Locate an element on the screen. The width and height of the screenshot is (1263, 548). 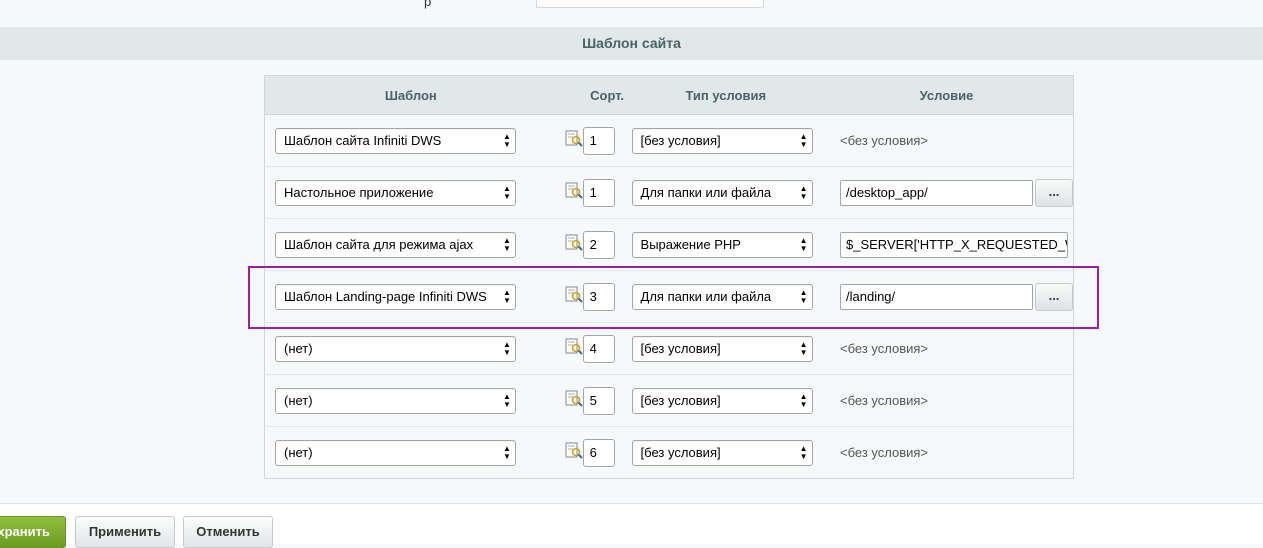
sort-input: 6 is located at coordinates (598, 452).